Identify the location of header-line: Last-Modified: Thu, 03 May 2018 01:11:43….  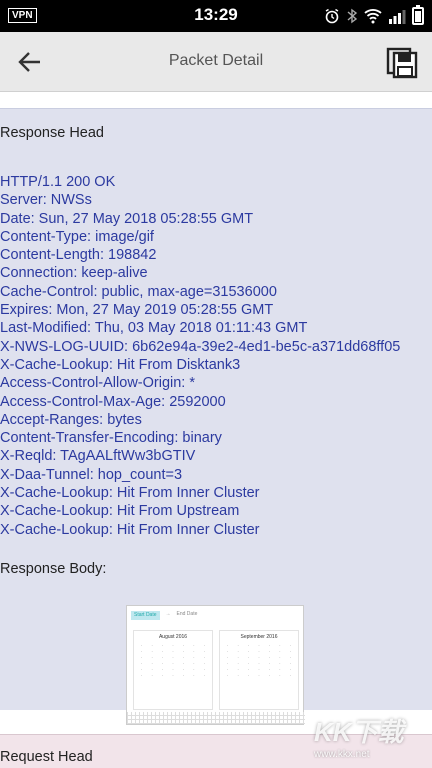
(154, 328).